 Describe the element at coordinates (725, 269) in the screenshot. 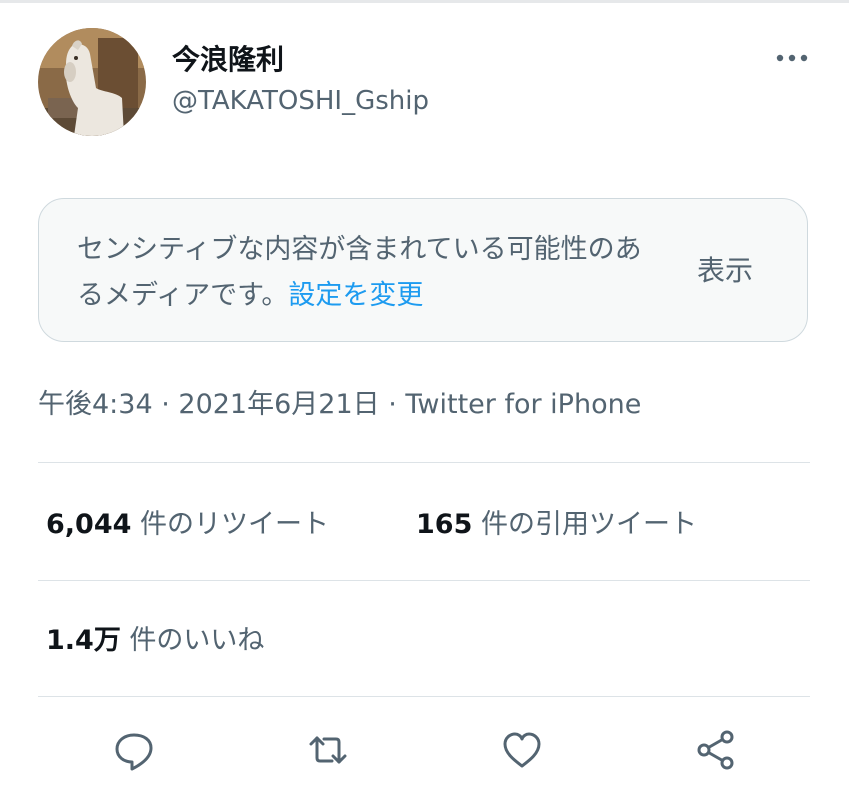

I see `show-media-button: 表示` at that location.